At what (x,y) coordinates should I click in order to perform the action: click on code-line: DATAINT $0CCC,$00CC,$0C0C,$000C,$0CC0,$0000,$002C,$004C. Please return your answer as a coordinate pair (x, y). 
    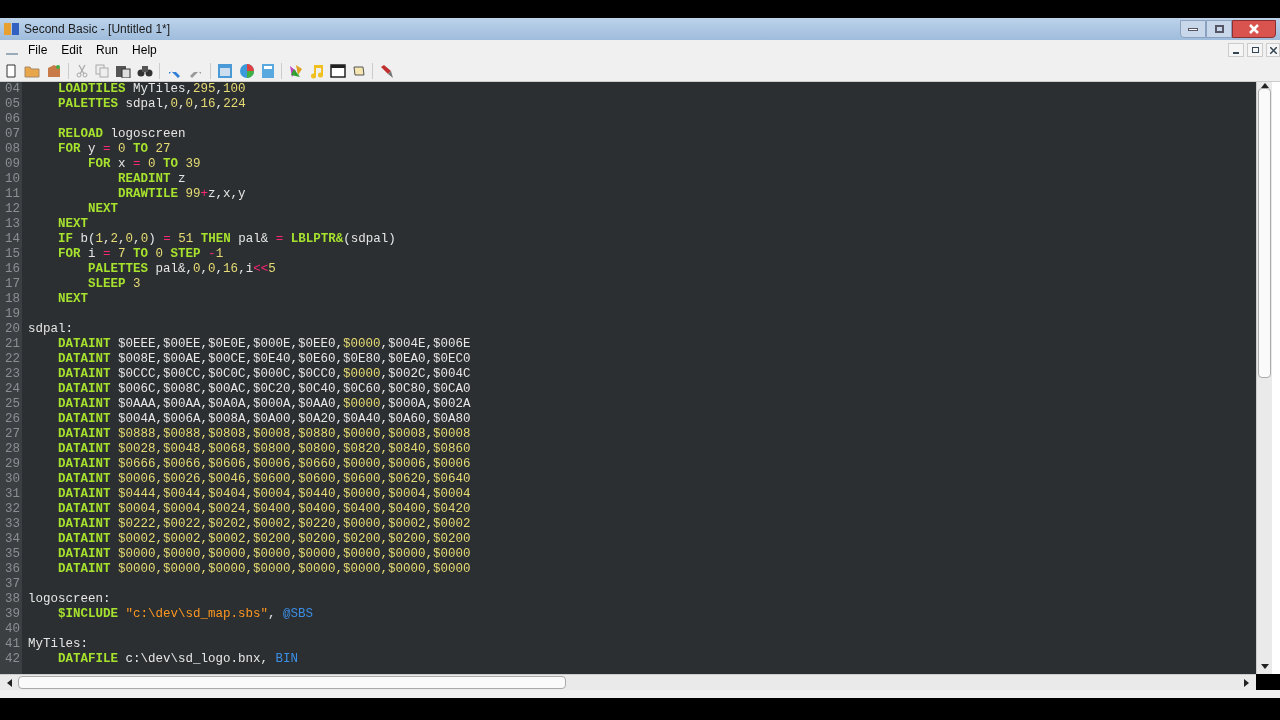
    Looking at the image, I should click on (264, 374).